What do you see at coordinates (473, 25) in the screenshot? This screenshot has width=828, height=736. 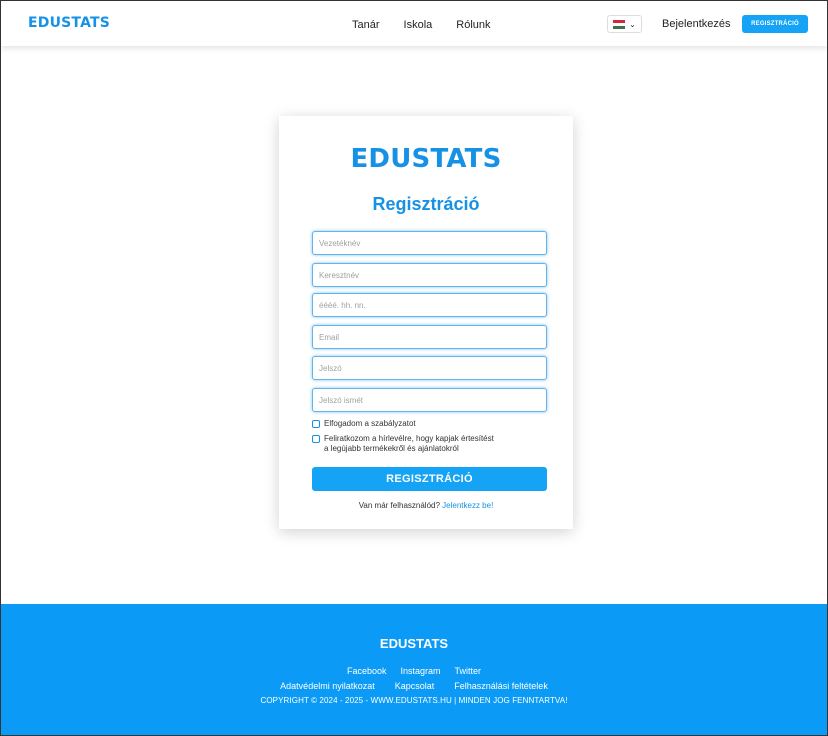 I see `nav-link-rolunk: Rólunk` at bounding box center [473, 25].